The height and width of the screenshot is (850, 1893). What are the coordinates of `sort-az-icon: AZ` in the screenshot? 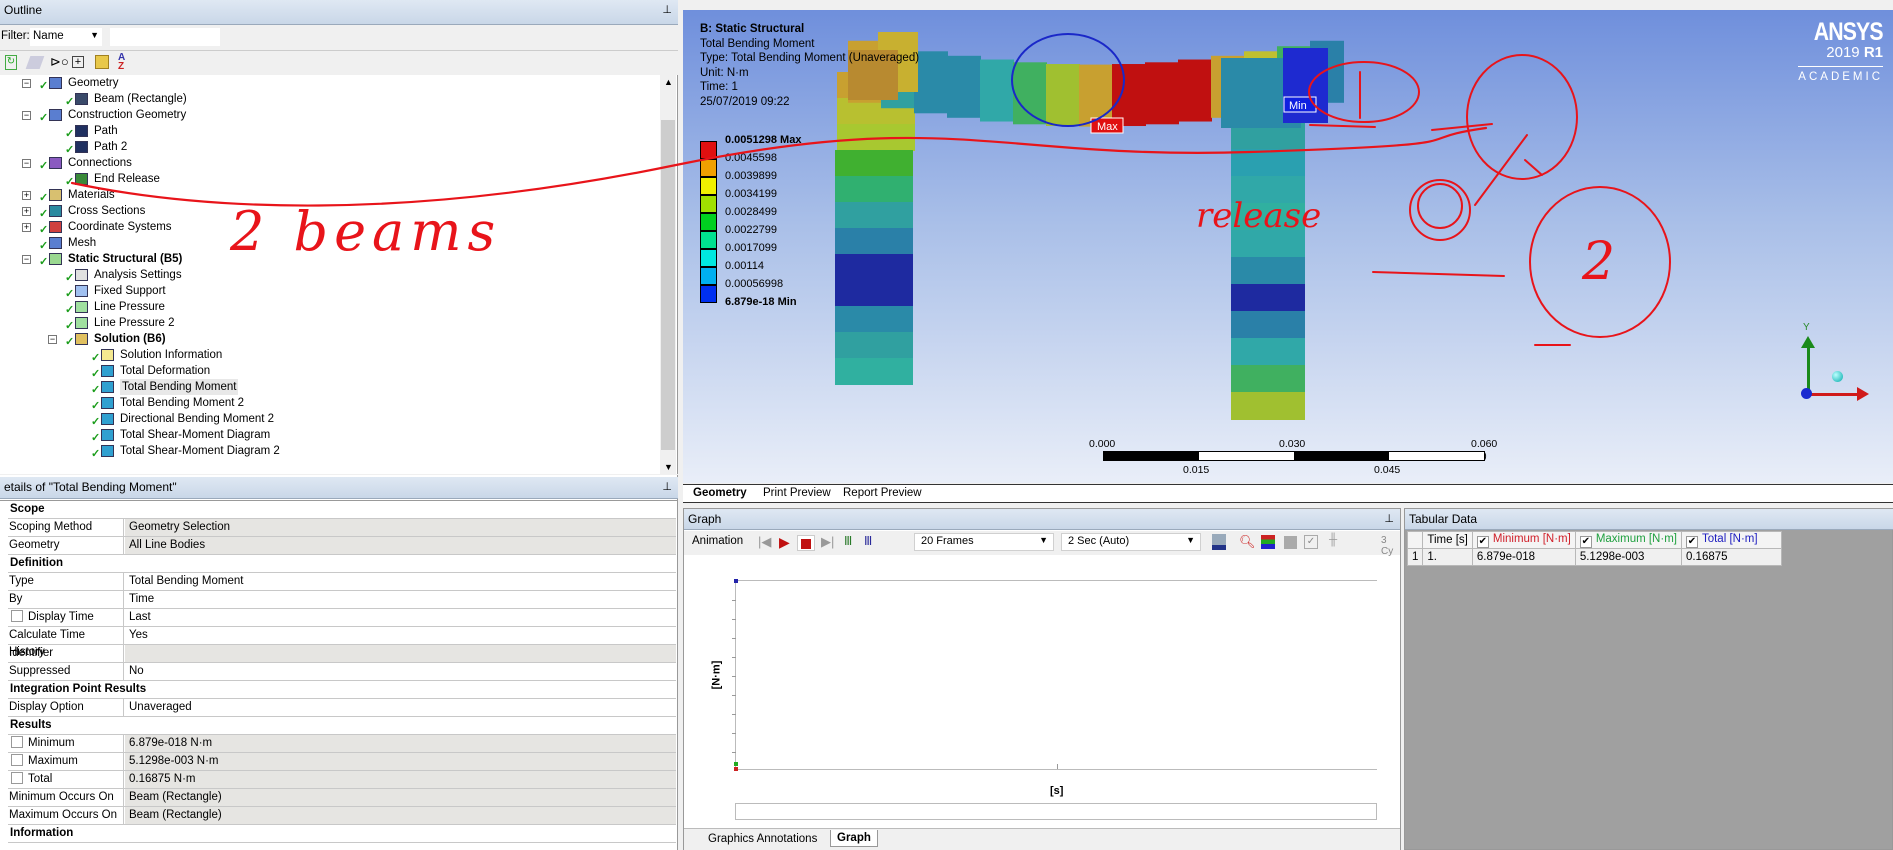 It's located at (121, 62).